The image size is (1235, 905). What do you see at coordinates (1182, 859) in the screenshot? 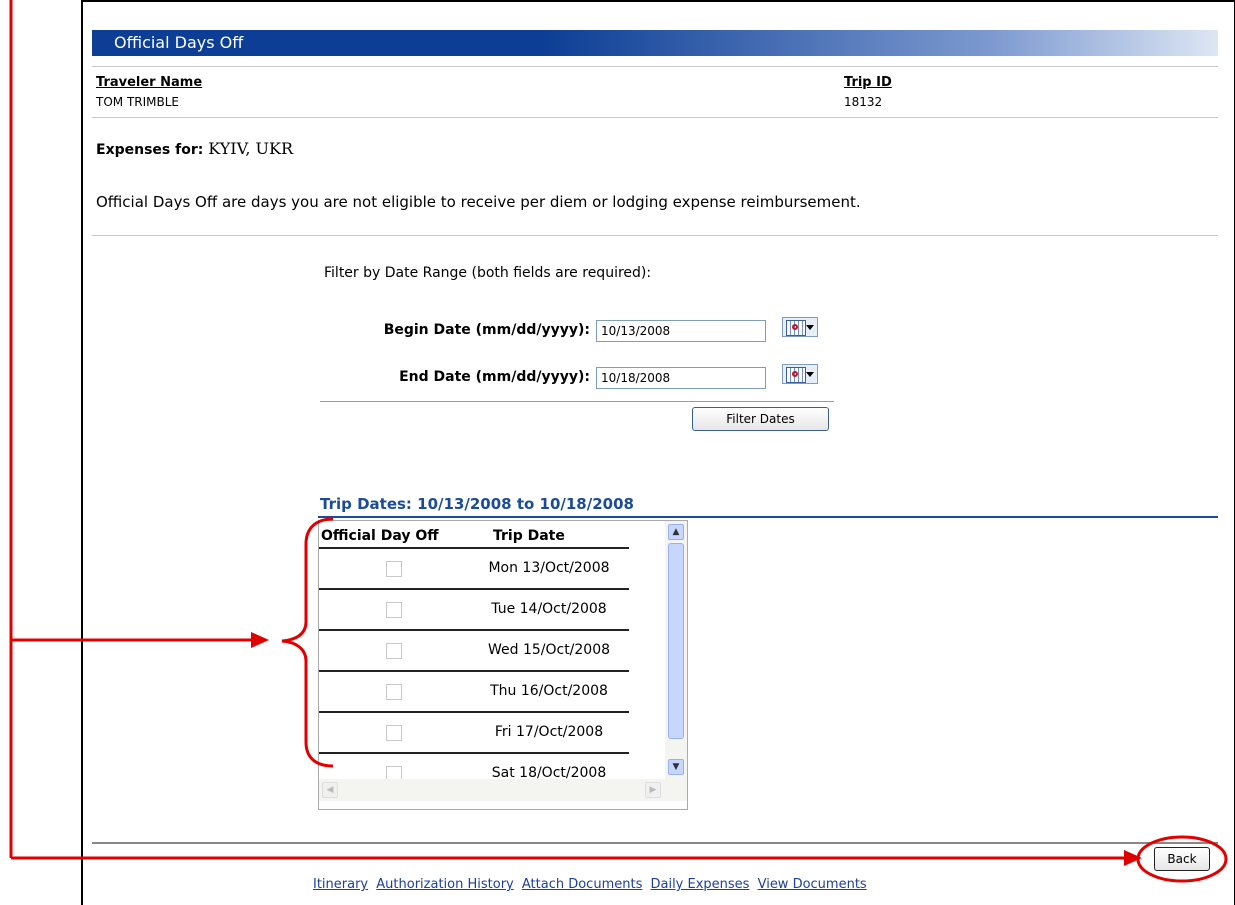
I see `annotation-circle` at bounding box center [1182, 859].